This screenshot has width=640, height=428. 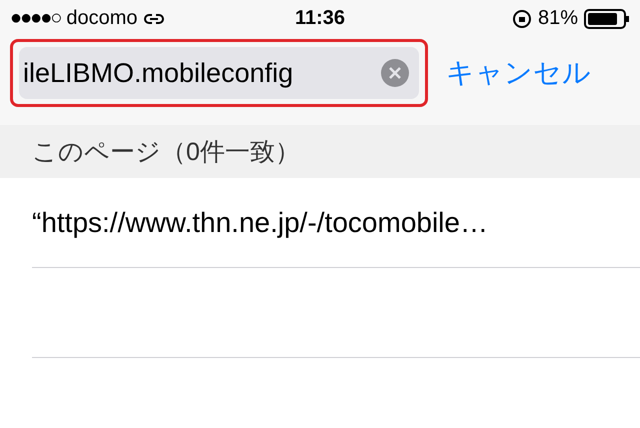 I want to click on battery-icon, so click(x=607, y=18).